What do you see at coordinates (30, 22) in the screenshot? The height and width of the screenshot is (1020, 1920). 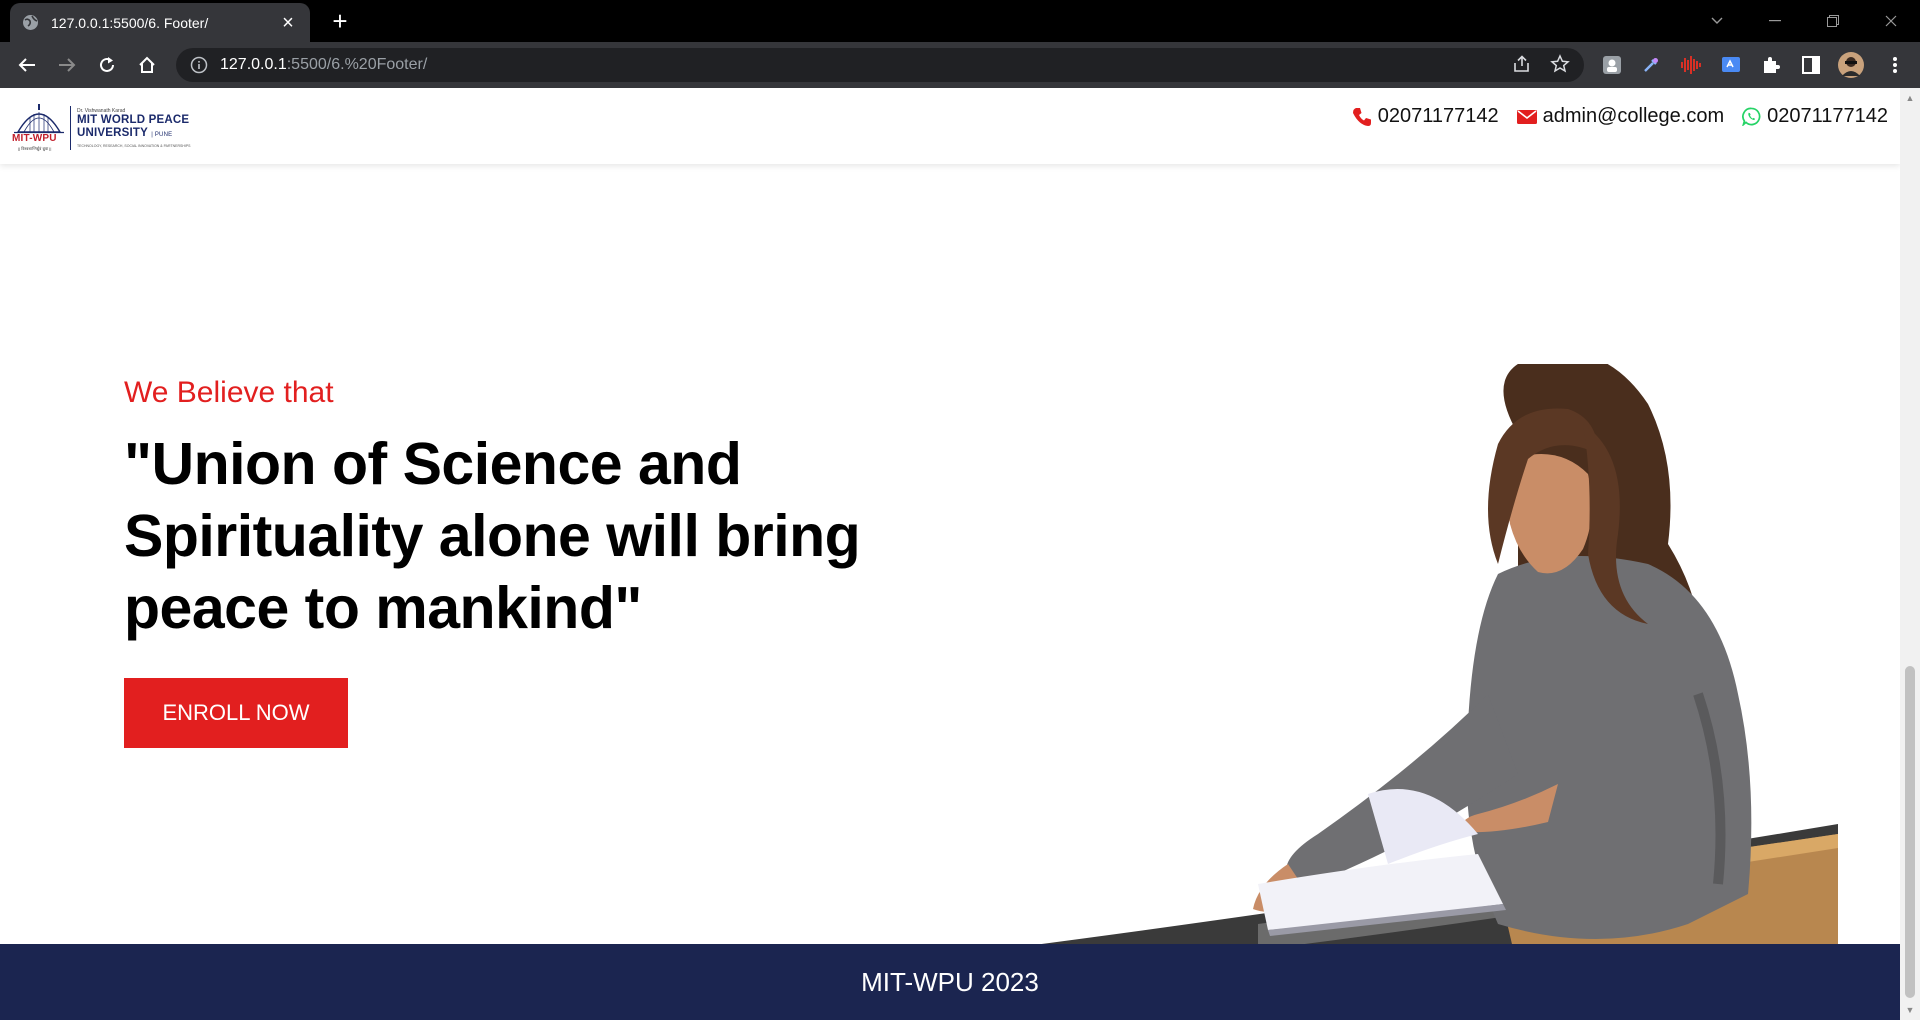 I see `globe-icon` at bounding box center [30, 22].